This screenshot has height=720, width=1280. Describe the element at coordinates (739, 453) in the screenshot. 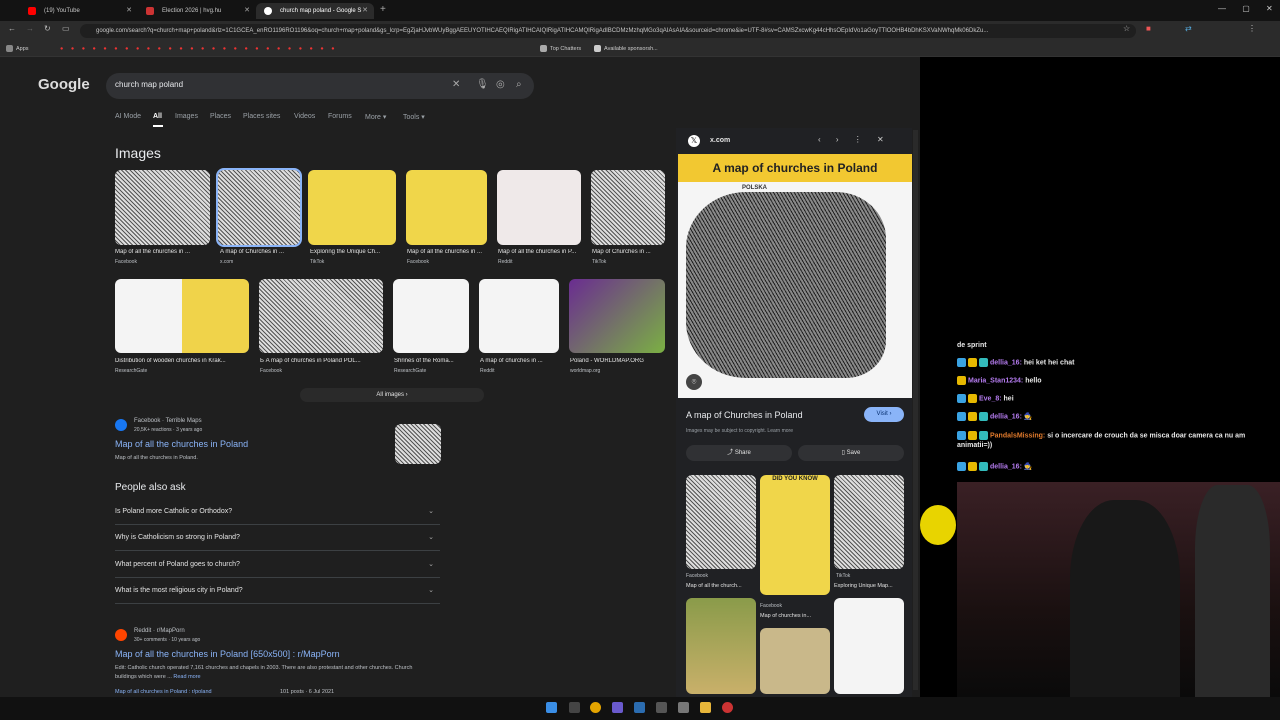

I see `share-button: ⤴ Share` at that location.